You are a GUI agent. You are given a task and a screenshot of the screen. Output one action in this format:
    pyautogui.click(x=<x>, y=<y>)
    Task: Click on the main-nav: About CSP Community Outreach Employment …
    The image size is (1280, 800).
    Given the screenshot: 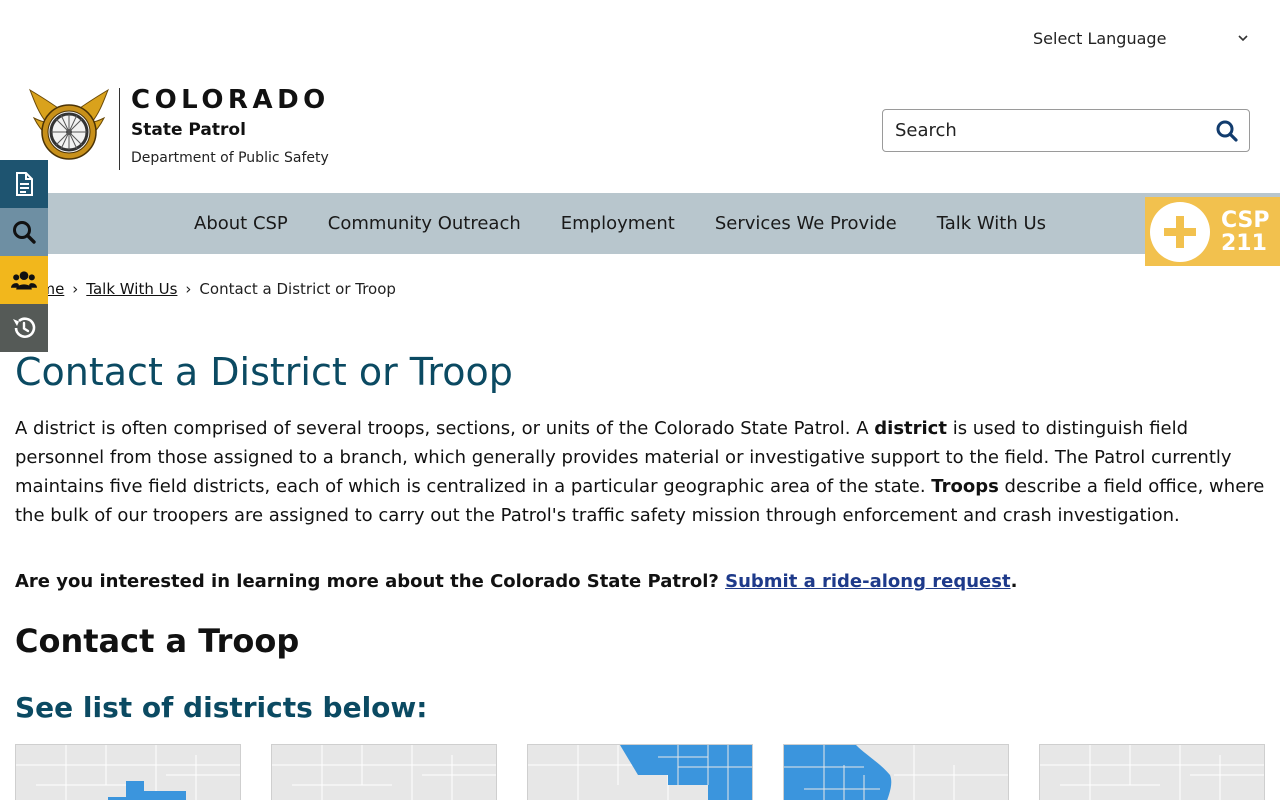 What is the action you would take?
    pyautogui.click(x=640, y=223)
    